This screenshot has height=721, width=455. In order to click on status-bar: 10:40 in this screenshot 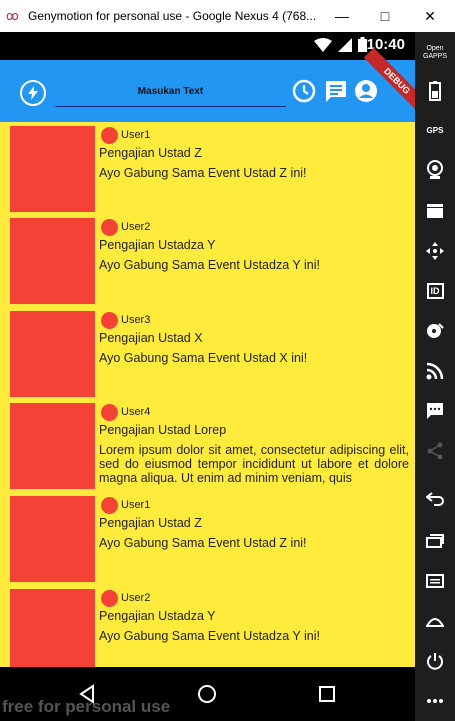, I will do `click(207, 46)`.